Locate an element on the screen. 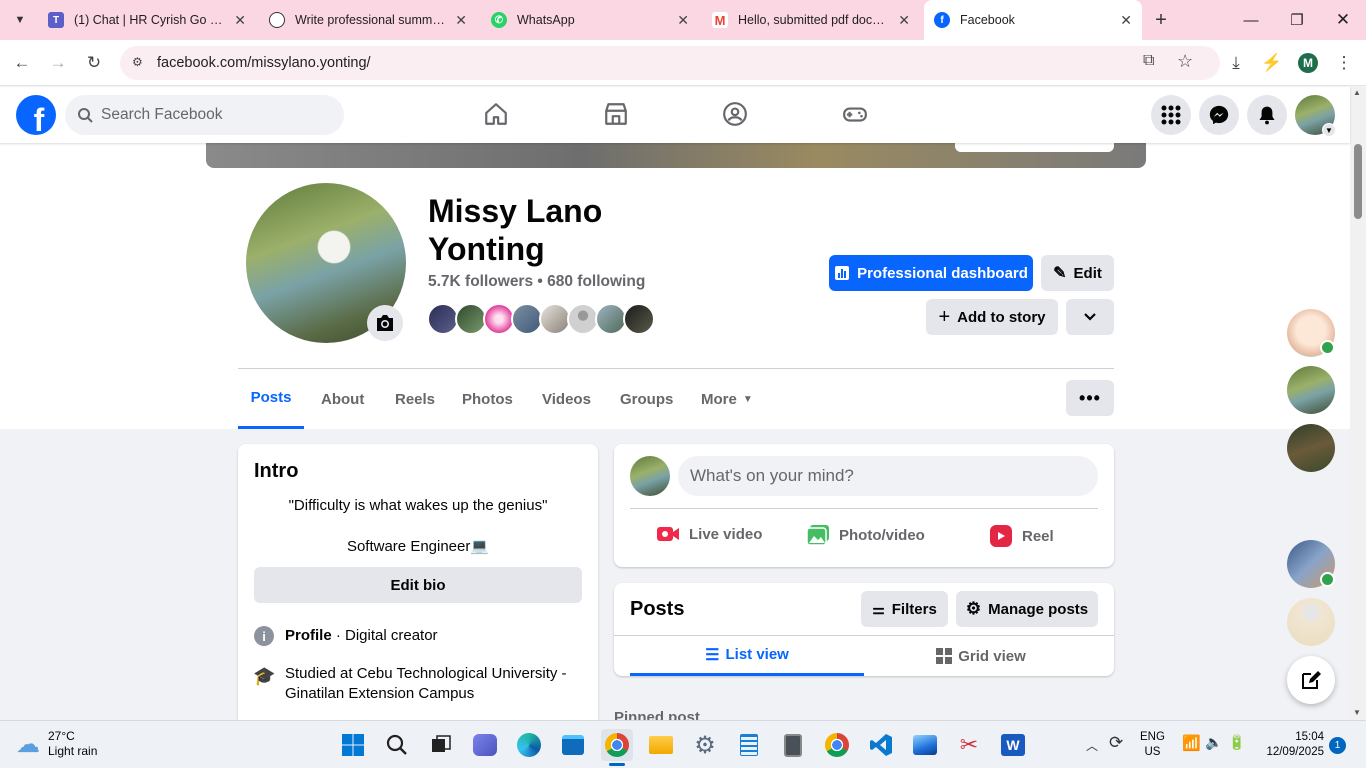 The height and width of the screenshot is (768, 1366). edit-cover-button is located at coordinates (1034, 147).